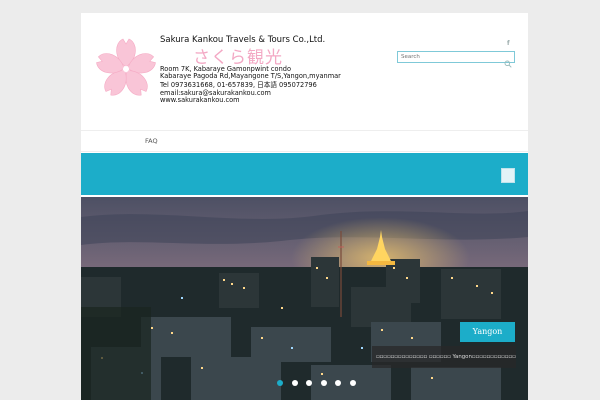 The height and width of the screenshot is (400, 600). I want to click on sakura-logo-icon, so click(126, 68).